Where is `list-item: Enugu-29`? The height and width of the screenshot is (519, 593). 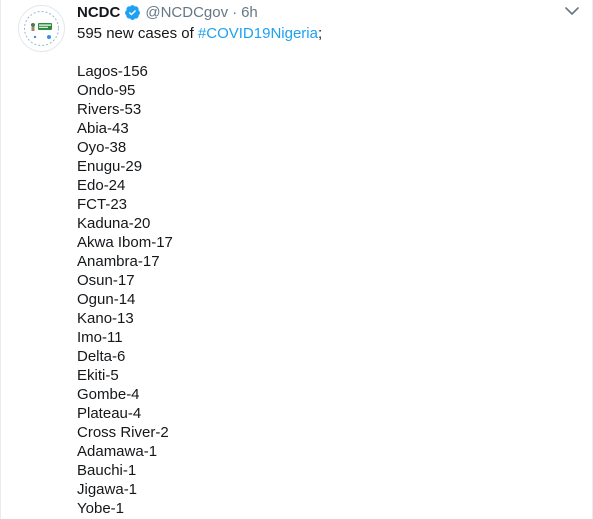 list-item: Enugu-29 is located at coordinates (110, 166).